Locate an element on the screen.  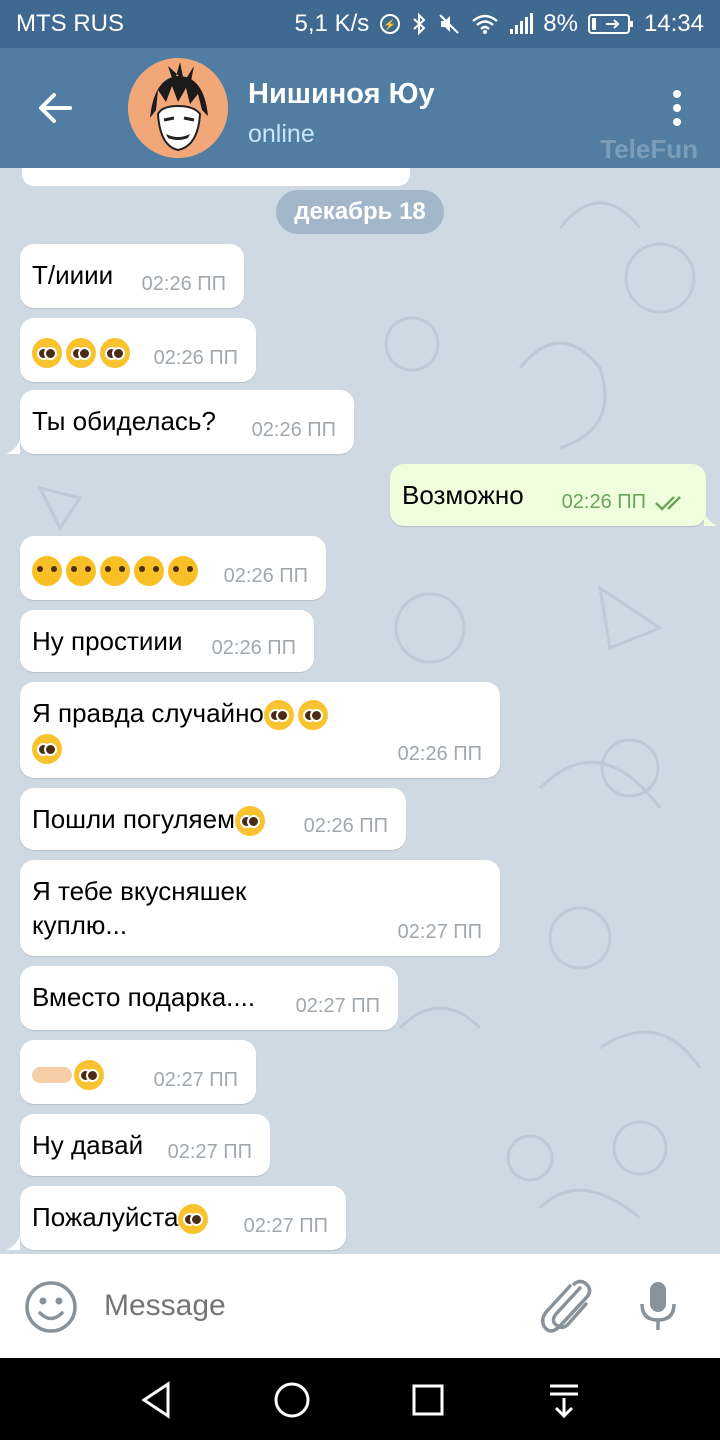
message-bubble: Ты обиделась? 02:26 ПП is located at coordinates (187, 422).